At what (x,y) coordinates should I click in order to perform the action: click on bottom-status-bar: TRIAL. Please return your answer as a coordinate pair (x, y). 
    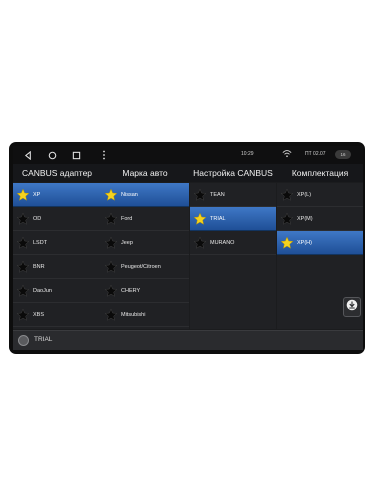
    Looking at the image, I should click on (188, 340).